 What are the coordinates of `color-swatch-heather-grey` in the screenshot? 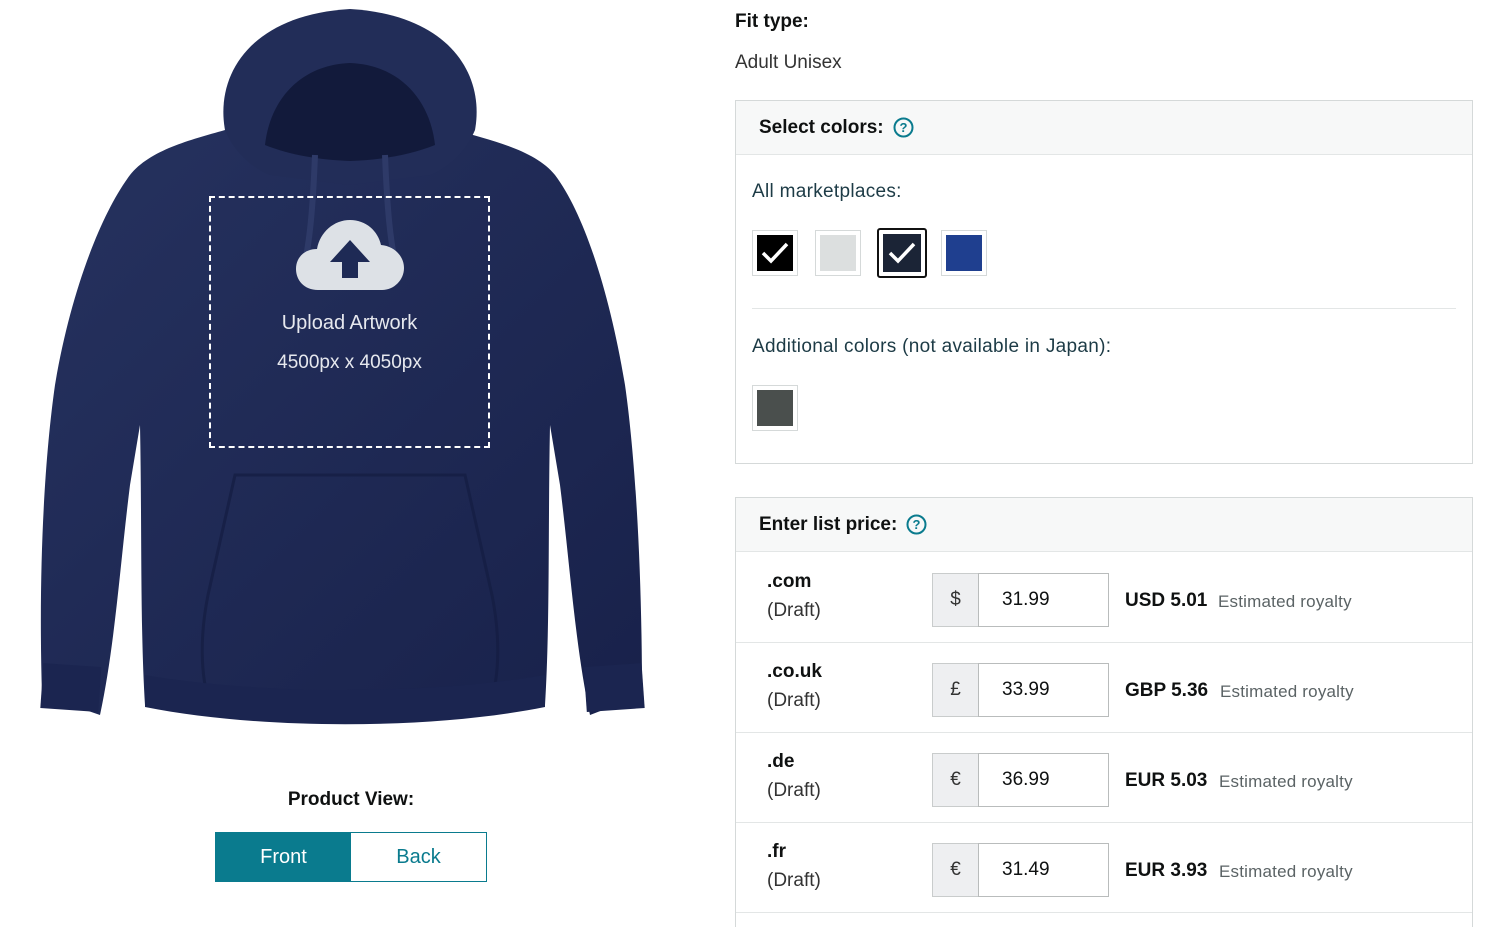 It's located at (838, 253).